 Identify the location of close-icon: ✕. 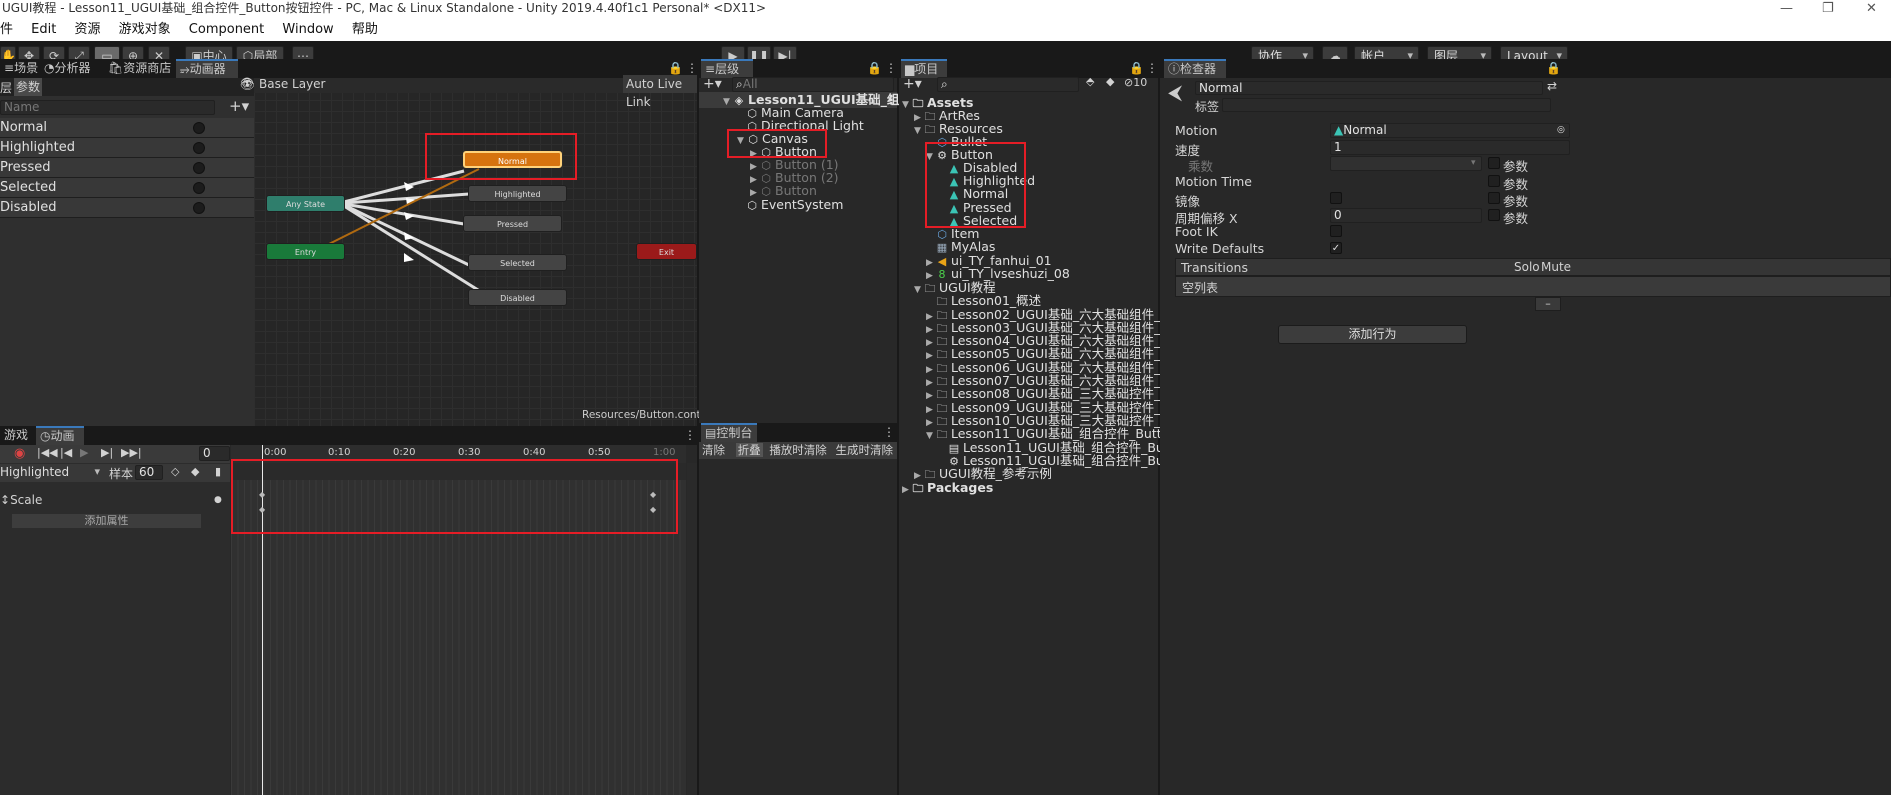
(1871, 8).